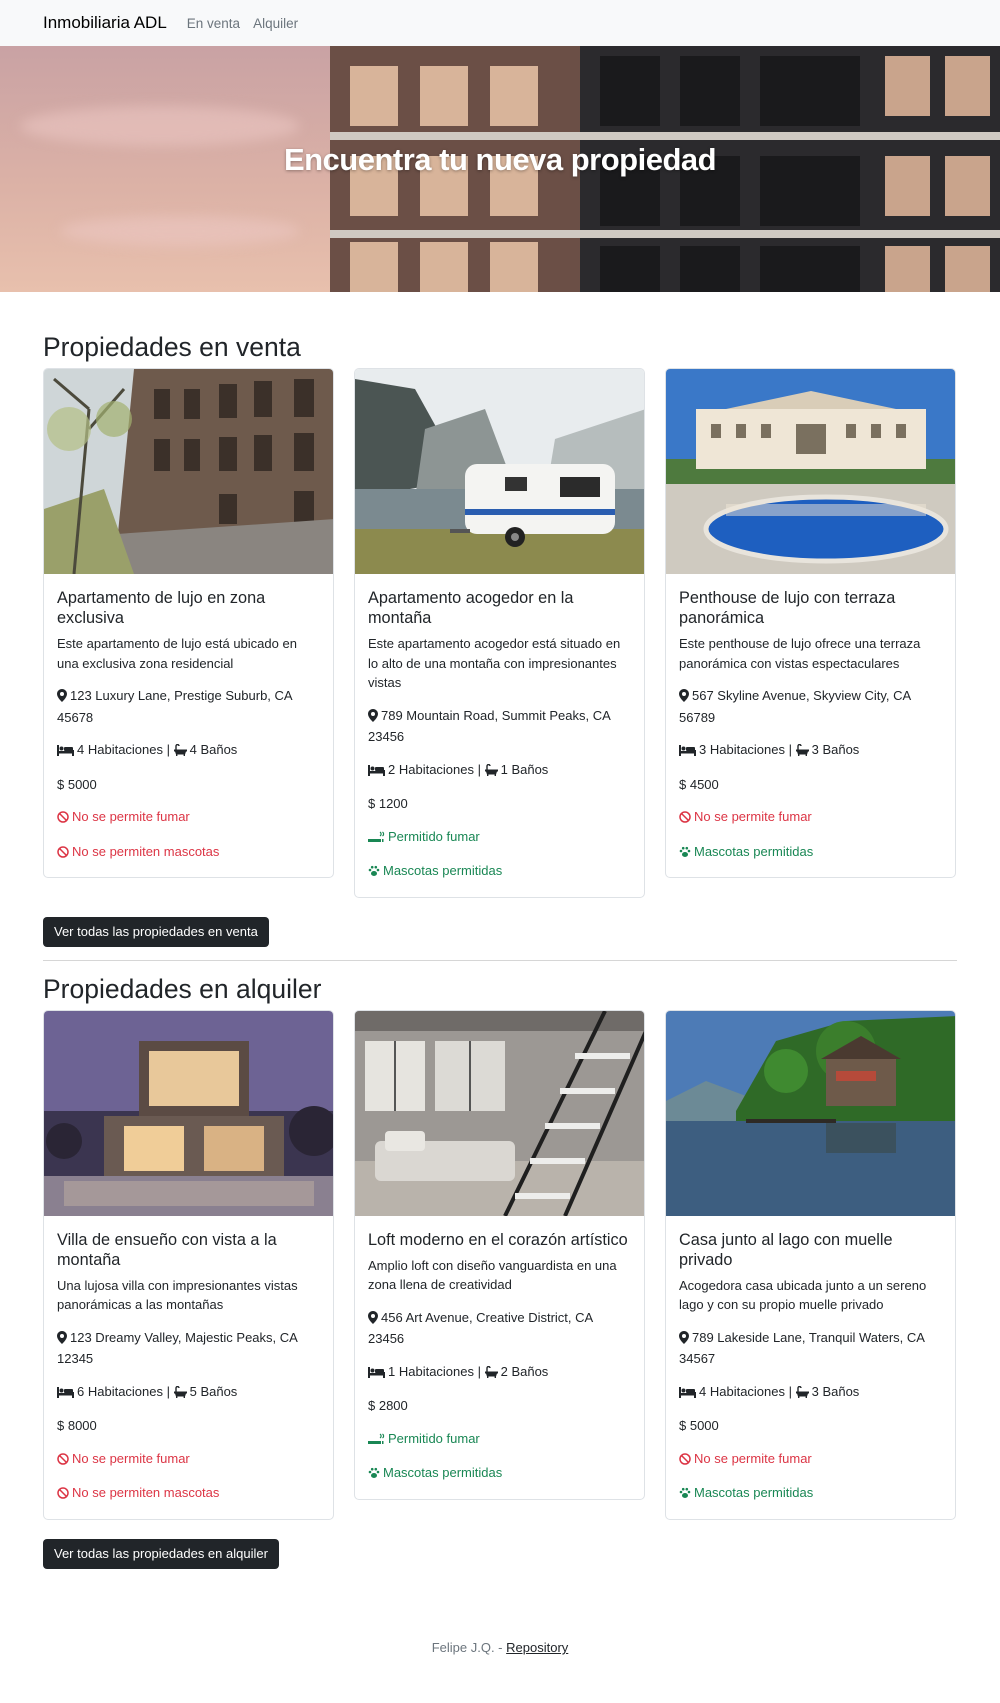 The image size is (1000, 1703). I want to click on property-baths: 5 Baños, so click(213, 1391).